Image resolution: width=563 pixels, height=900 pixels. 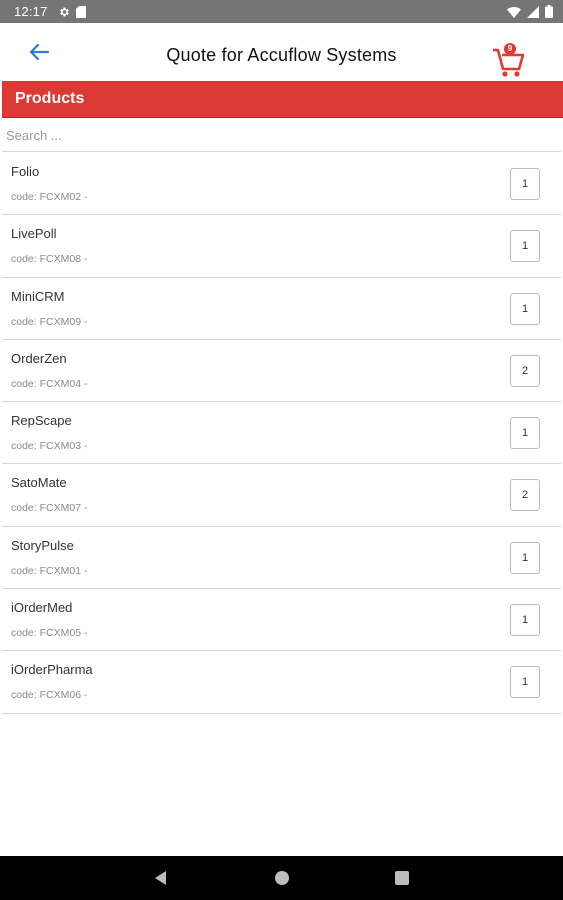 I want to click on product-code: code: FCXM03 -, so click(x=49, y=446).